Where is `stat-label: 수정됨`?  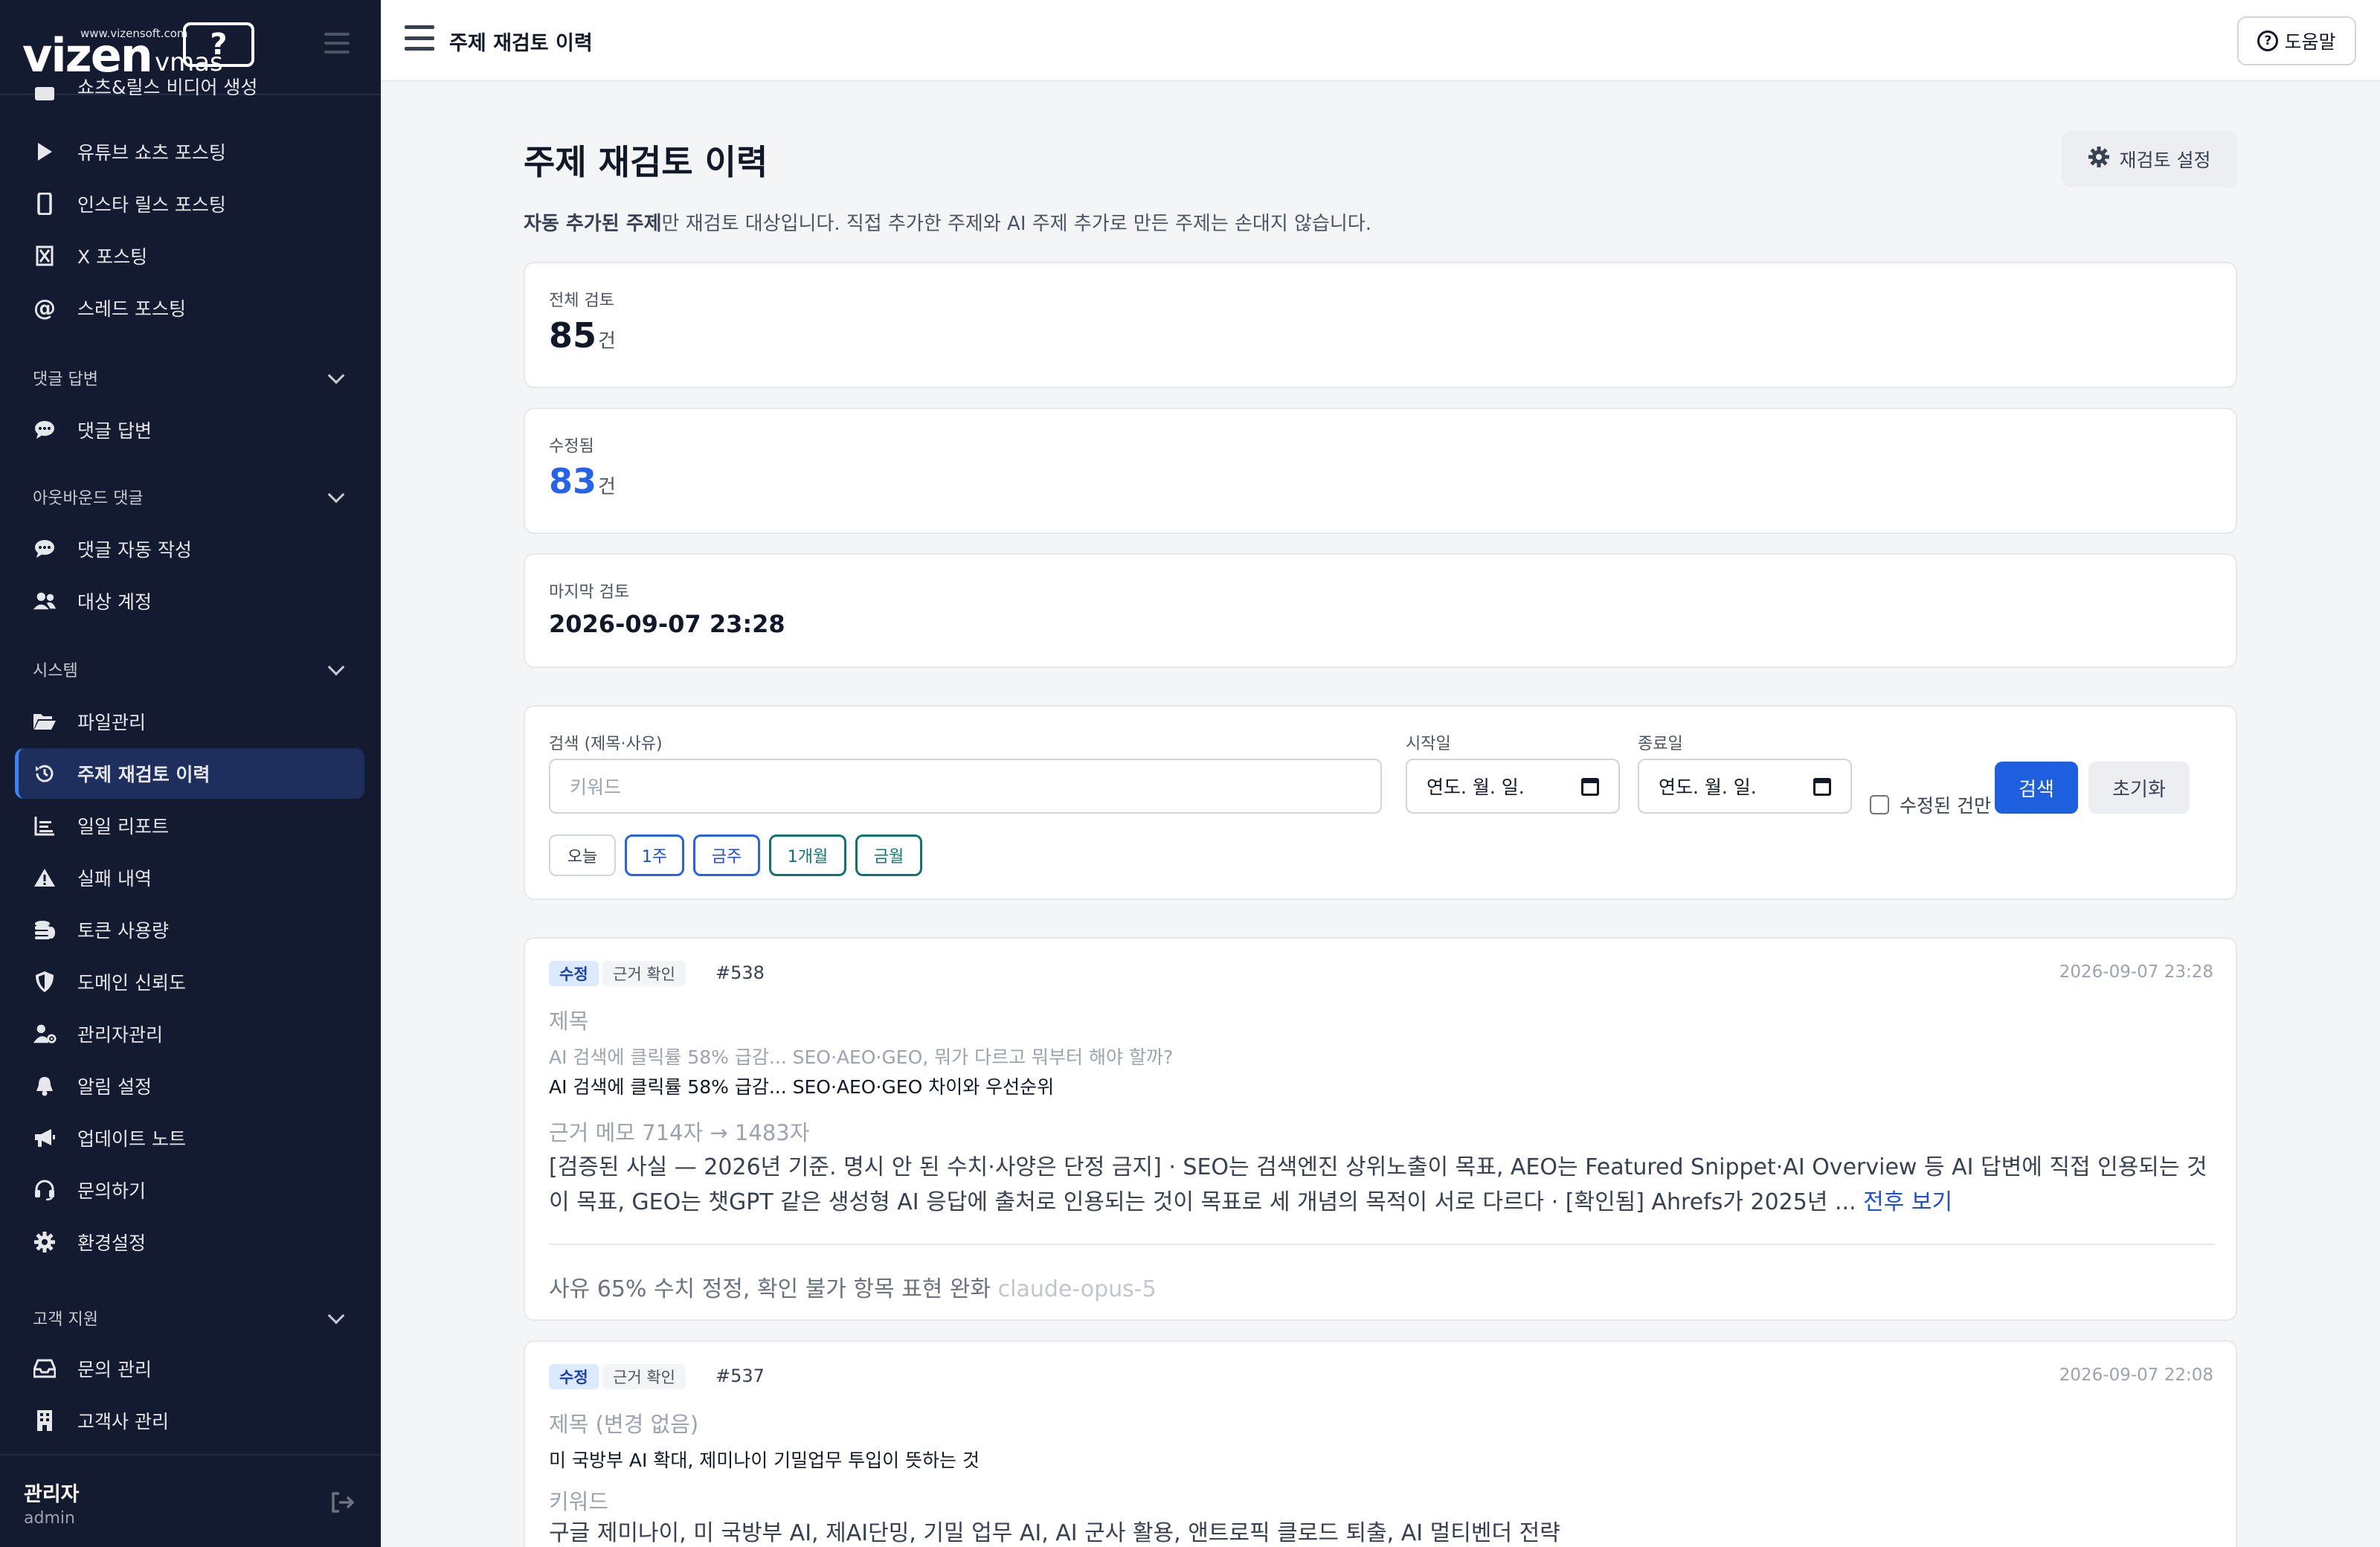
stat-label: 수정됨 is located at coordinates (572, 447).